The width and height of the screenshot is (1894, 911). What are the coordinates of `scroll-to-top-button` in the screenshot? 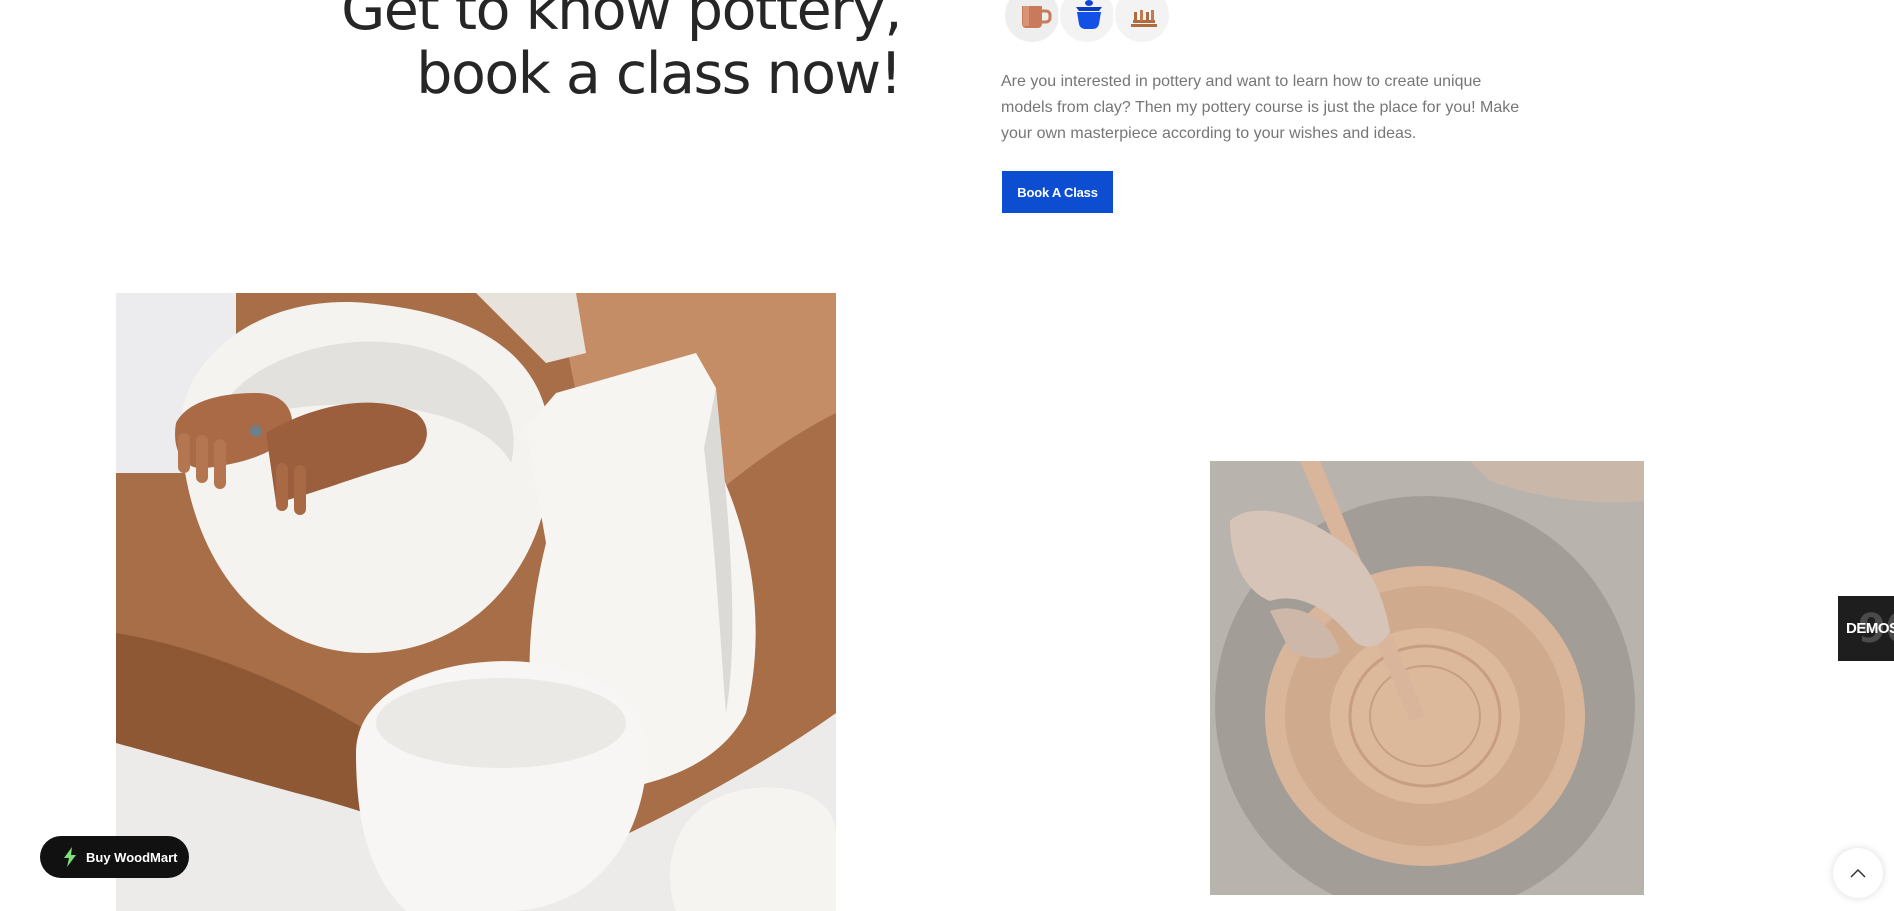 It's located at (1858, 873).